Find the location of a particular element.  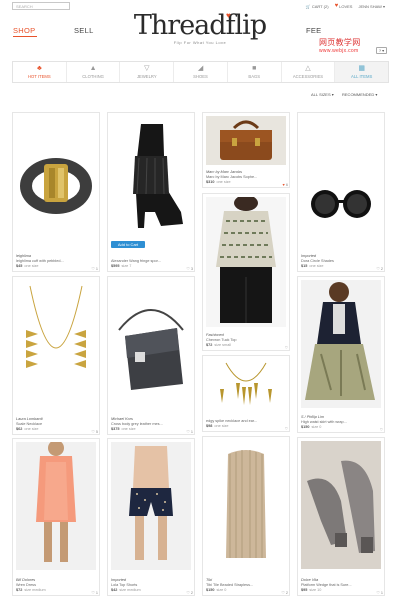

size-filter: ALL SIZES ▾ is located at coordinates (322, 94).